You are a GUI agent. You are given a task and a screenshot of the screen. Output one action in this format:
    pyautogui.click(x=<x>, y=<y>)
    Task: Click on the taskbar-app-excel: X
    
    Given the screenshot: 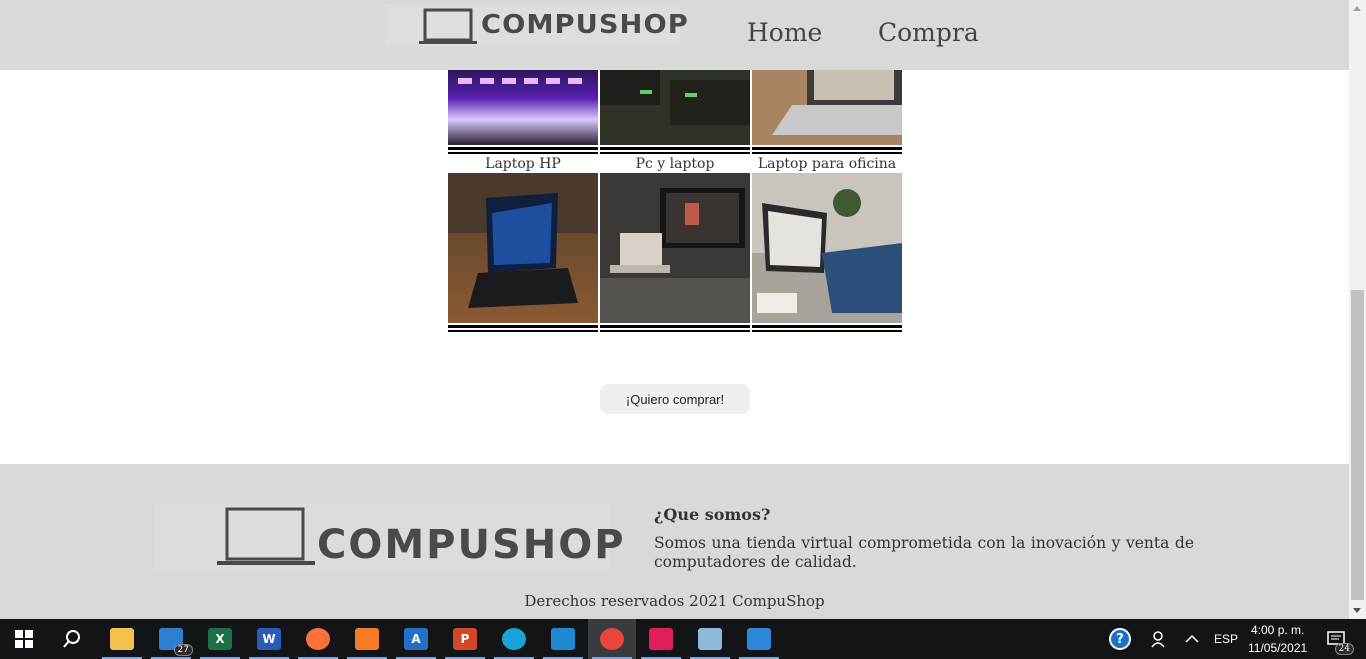 What is the action you would take?
    pyautogui.click(x=220, y=639)
    